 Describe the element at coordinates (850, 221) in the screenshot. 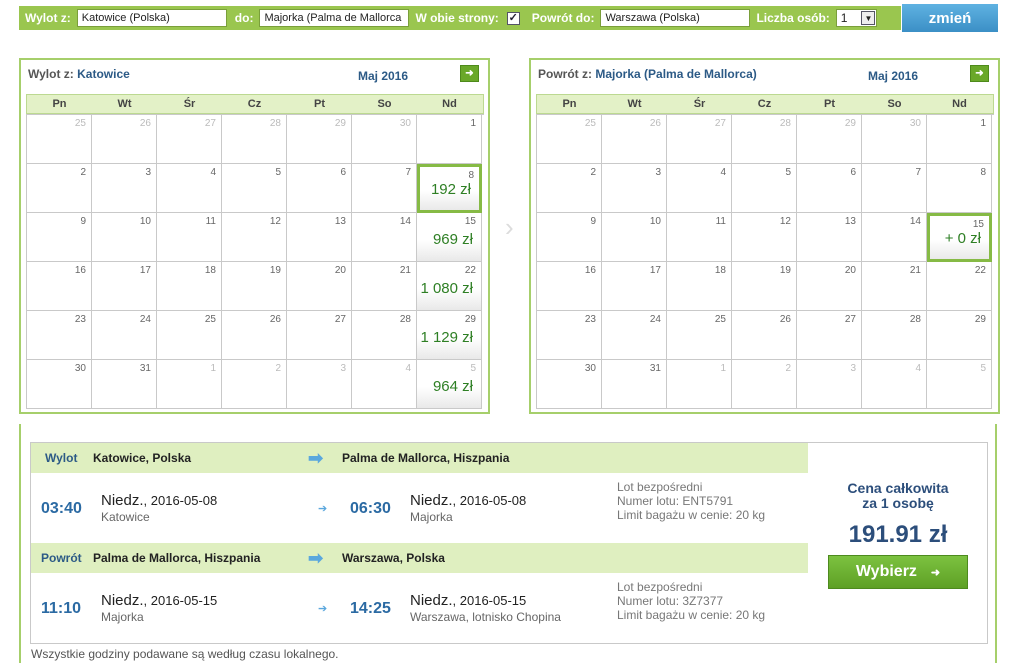

I see `day-number: 13` at that location.